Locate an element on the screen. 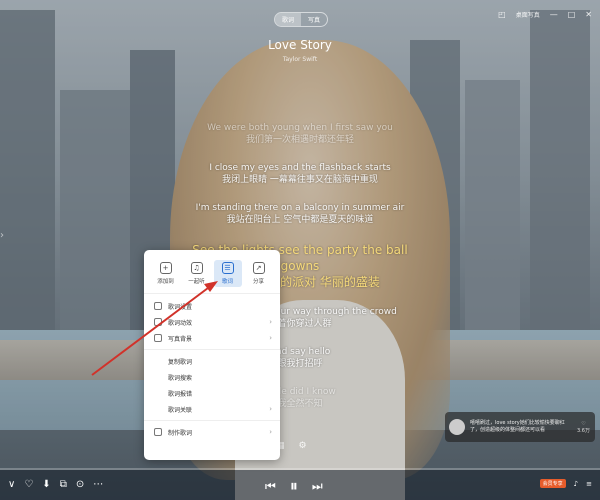  playback-controls: ⏮ ⏸ ⏭ is located at coordinates (294, 486).